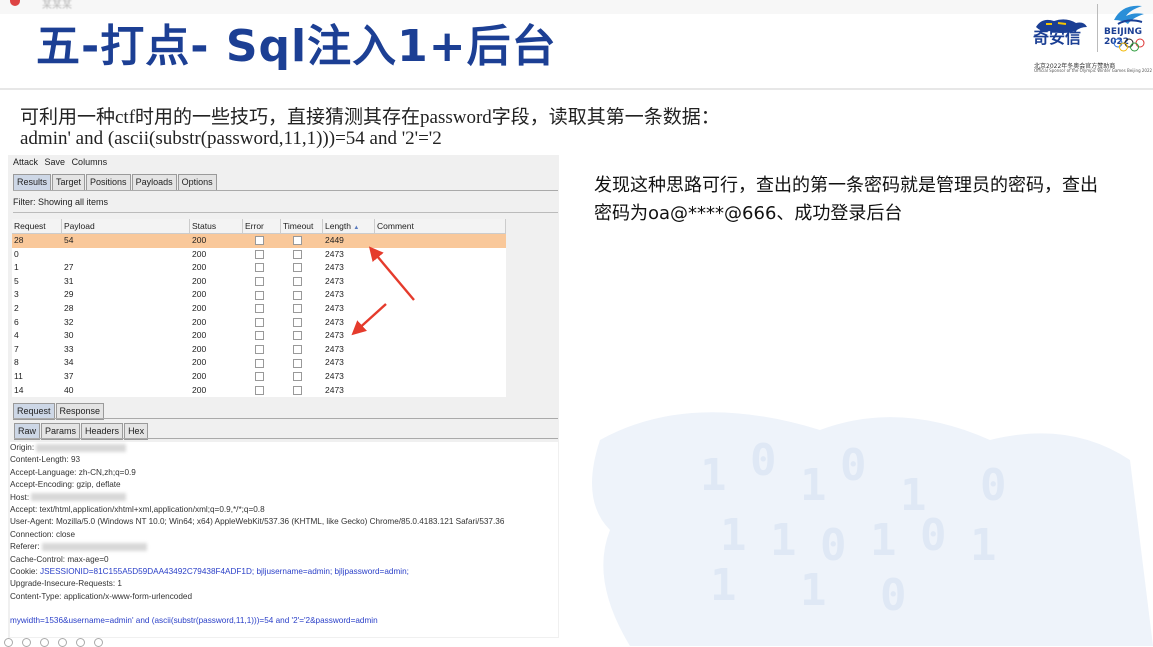 The height and width of the screenshot is (647, 1153). Describe the element at coordinates (983, 545) in the screenshot. I see `svg-text: 1` at that location.